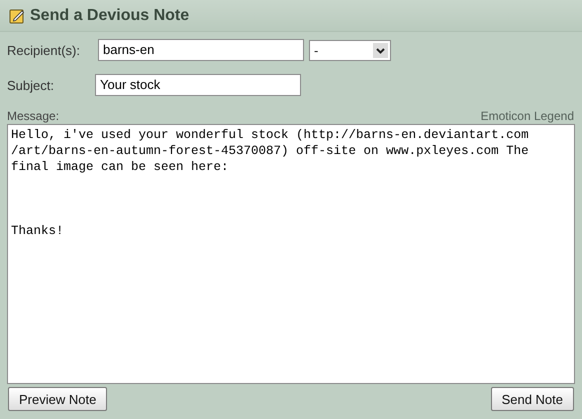 The image size is (582, 419). Describe the element at coordinates (527, 116) in the screenshot. I see `emoticon-legend-link: Emoticon Legend` at that location.